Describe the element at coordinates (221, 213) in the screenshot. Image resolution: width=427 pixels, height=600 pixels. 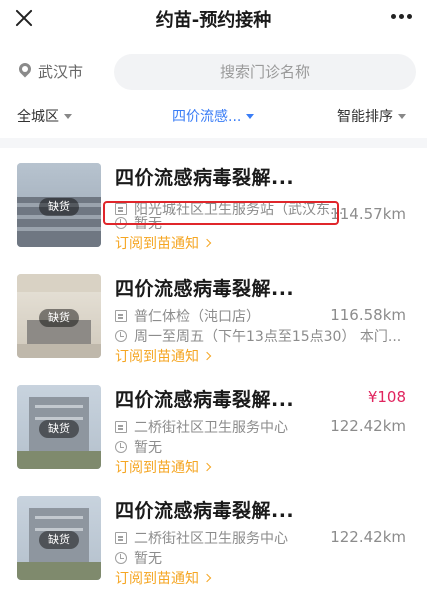
I see `highlight-annotation` at that location.